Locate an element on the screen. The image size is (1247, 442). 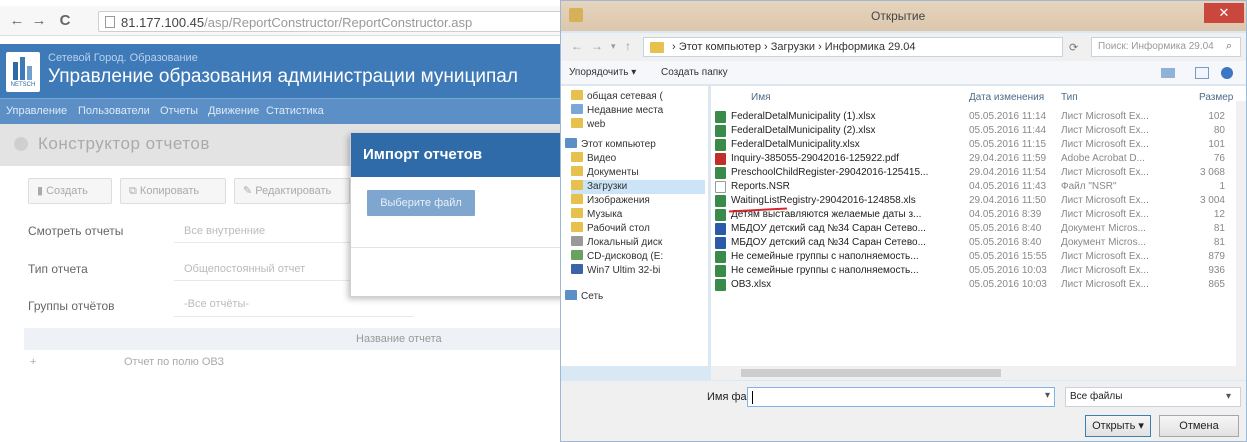
nav-item-documents: Документы is located at coordinates (605, 173).